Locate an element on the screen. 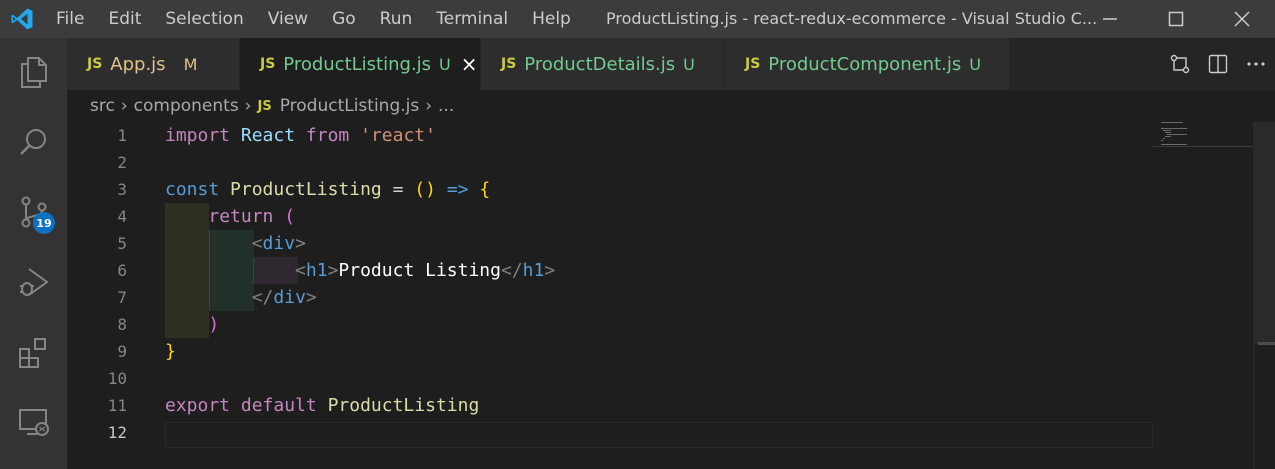 The width and height of the screenshot is (1275, 469). code-line: 4 return ( is located at coordinates (610, 216).